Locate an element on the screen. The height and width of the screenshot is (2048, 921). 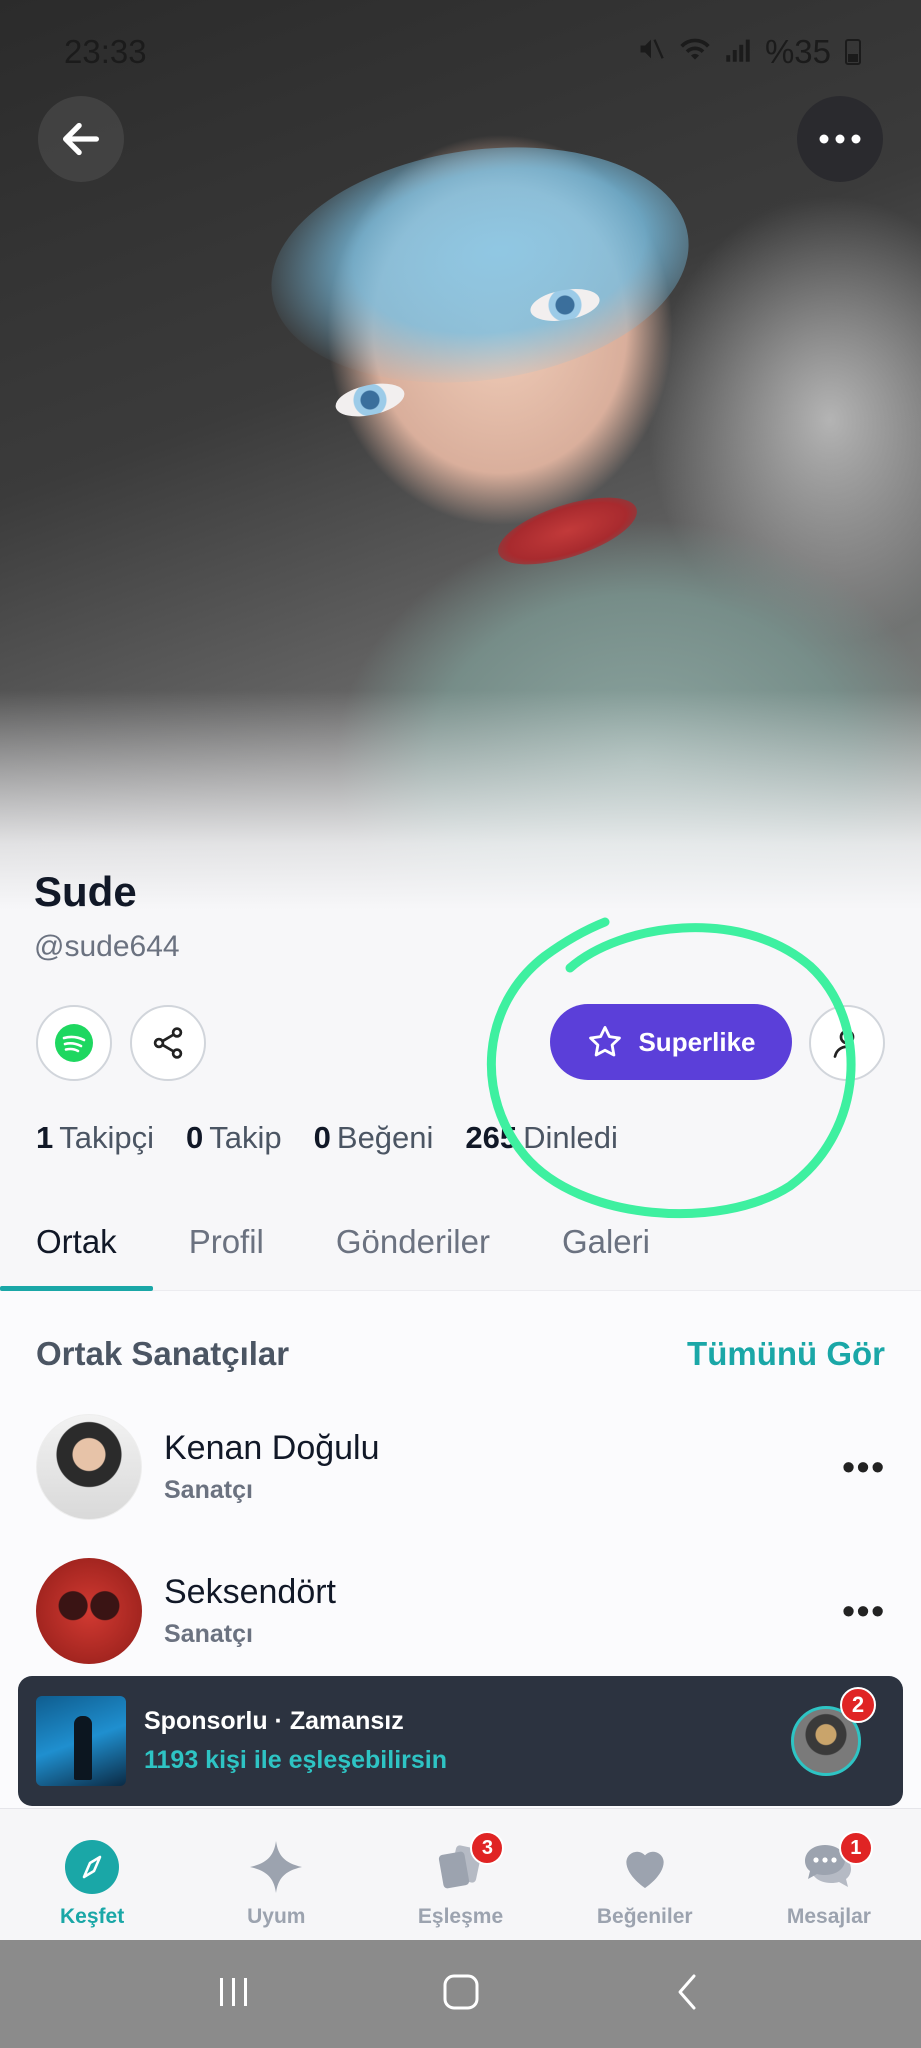
back-nav-icon is located at coordinates (688, 1994).